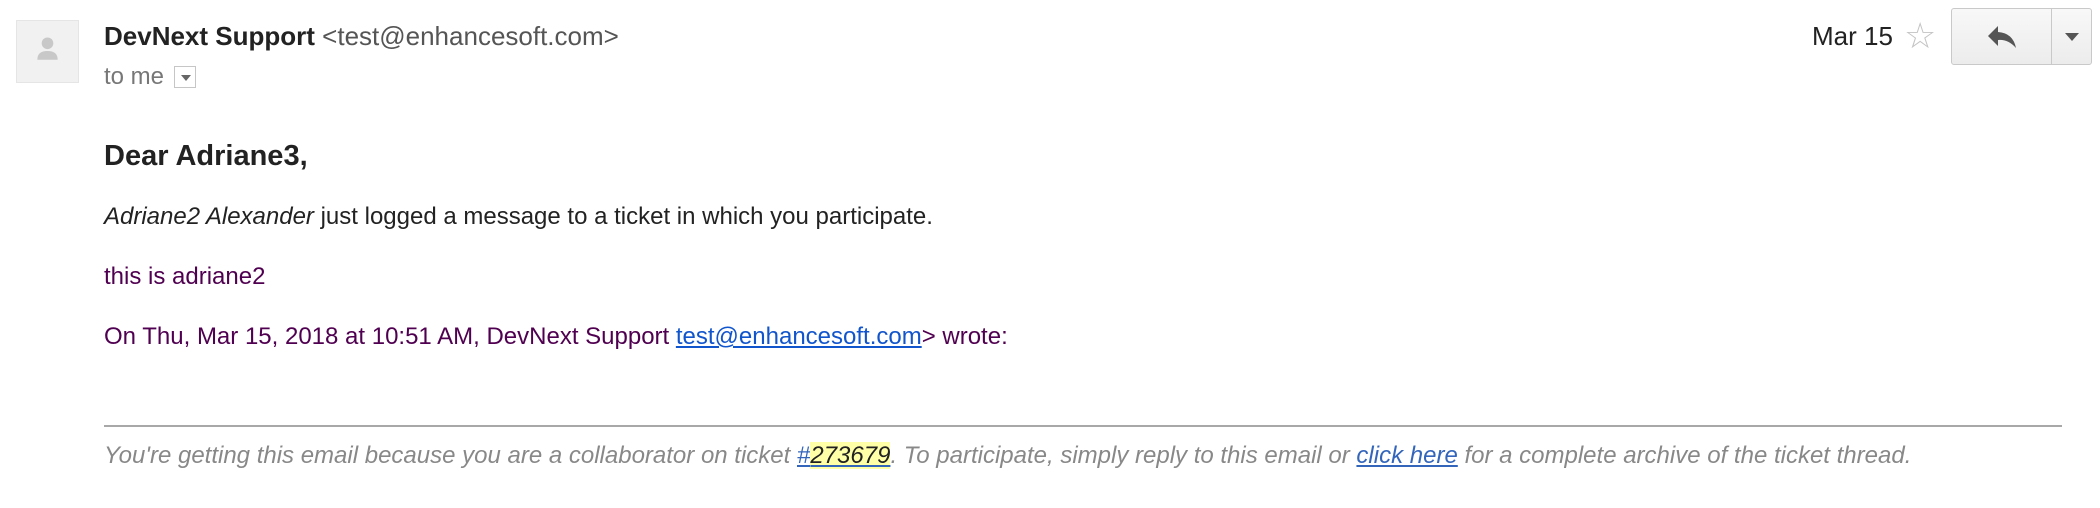 This screenshot has height=508, width=2100. What do you see at coordinates (1920, 36) in the screenshot?
I see `star-icon: ☆` at bounding box center [1920, 36].